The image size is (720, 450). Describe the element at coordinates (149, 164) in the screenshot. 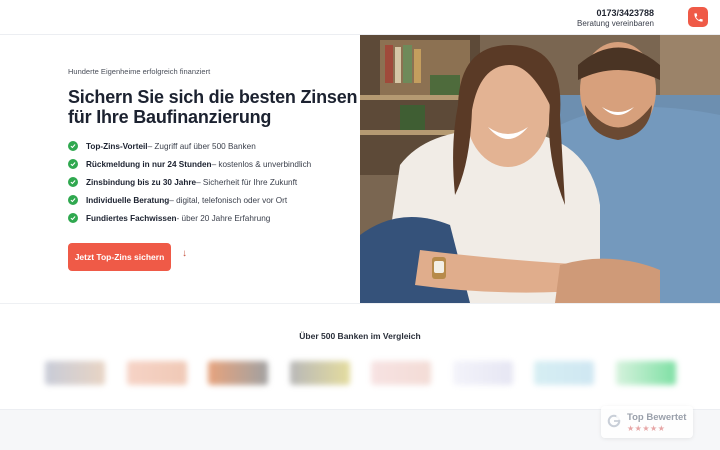

I see `feature-title: Rückmeldung in nur 24 Stunden` at that location.